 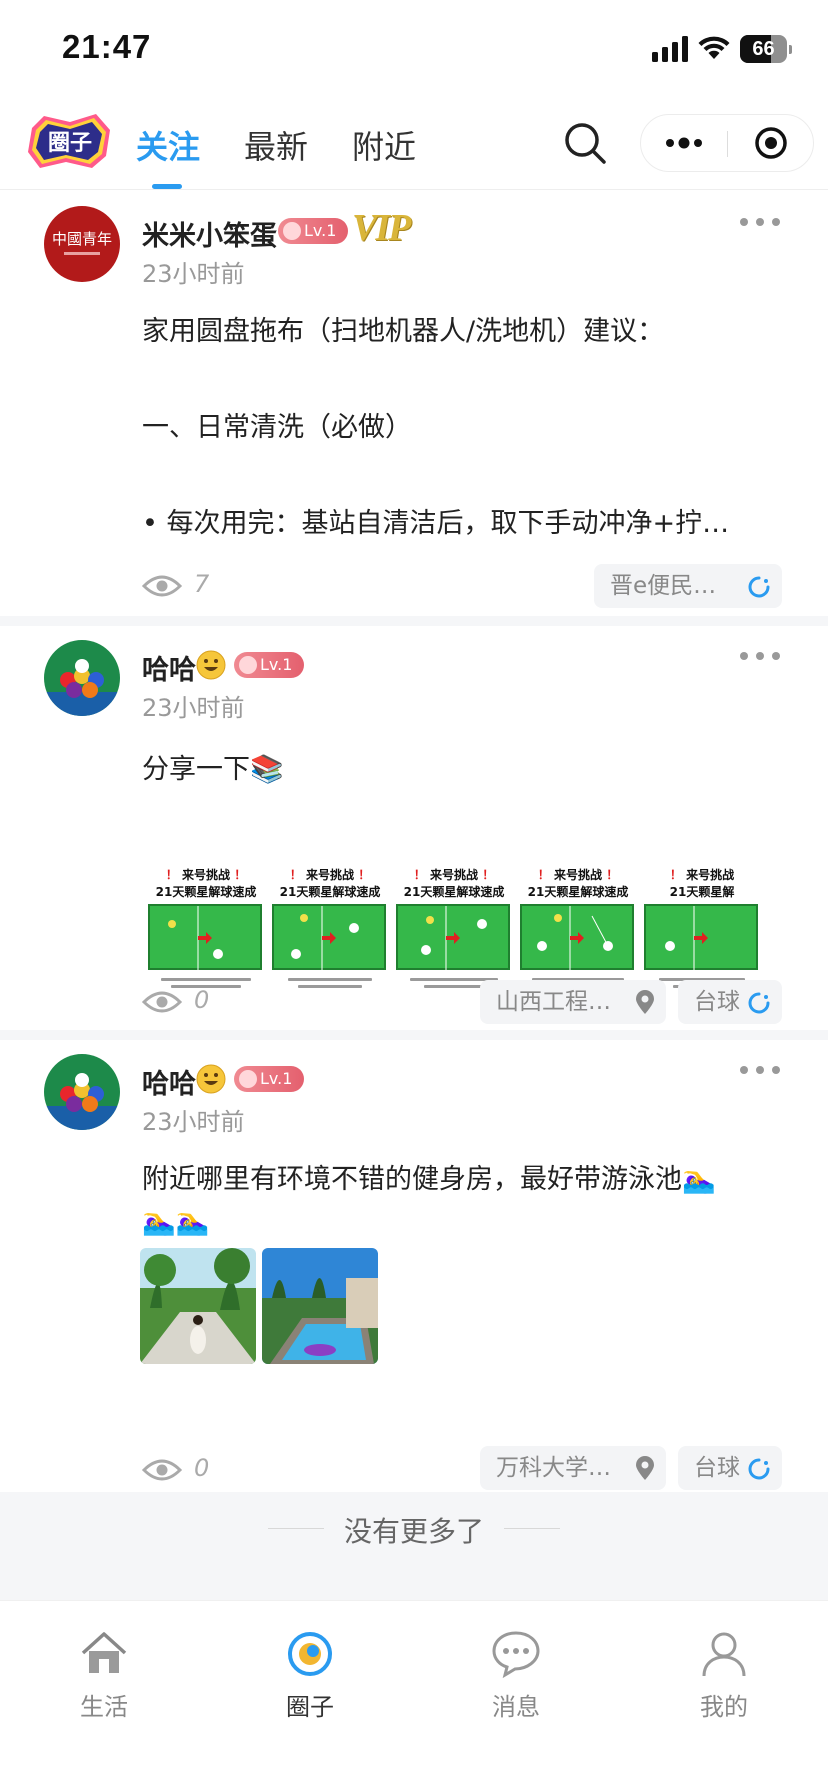 What do you see at coordinates (310, 1679) in the screenshot?
I see `nav-circle: 圈子` at bounding box center [310, 1679].